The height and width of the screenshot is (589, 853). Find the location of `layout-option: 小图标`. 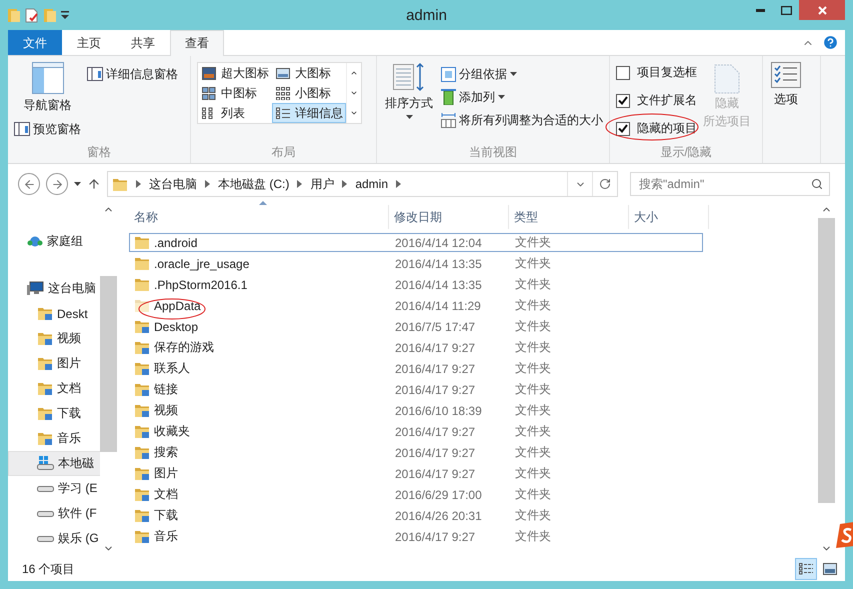

layout-option: 小图标 is located at coordinates (309, 93).